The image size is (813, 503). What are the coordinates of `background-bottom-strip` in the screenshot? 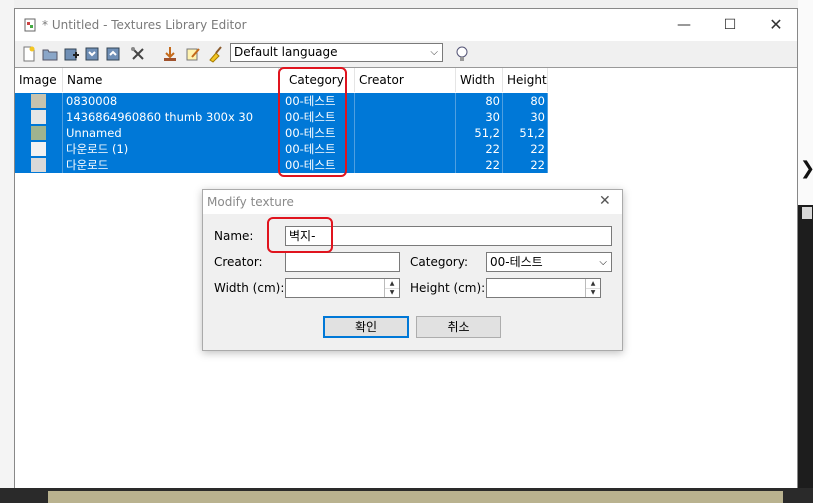 It's located at (406, 495).